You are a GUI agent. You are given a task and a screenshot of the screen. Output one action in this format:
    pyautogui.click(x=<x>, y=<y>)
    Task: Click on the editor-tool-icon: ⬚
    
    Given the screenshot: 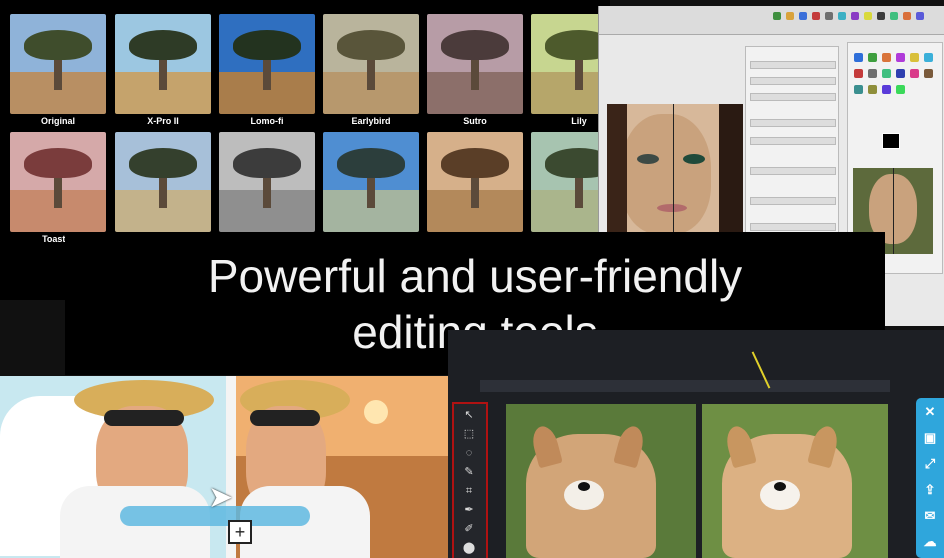 What is the action you would take?
    pyautogui.click(x=469, y=434)
    